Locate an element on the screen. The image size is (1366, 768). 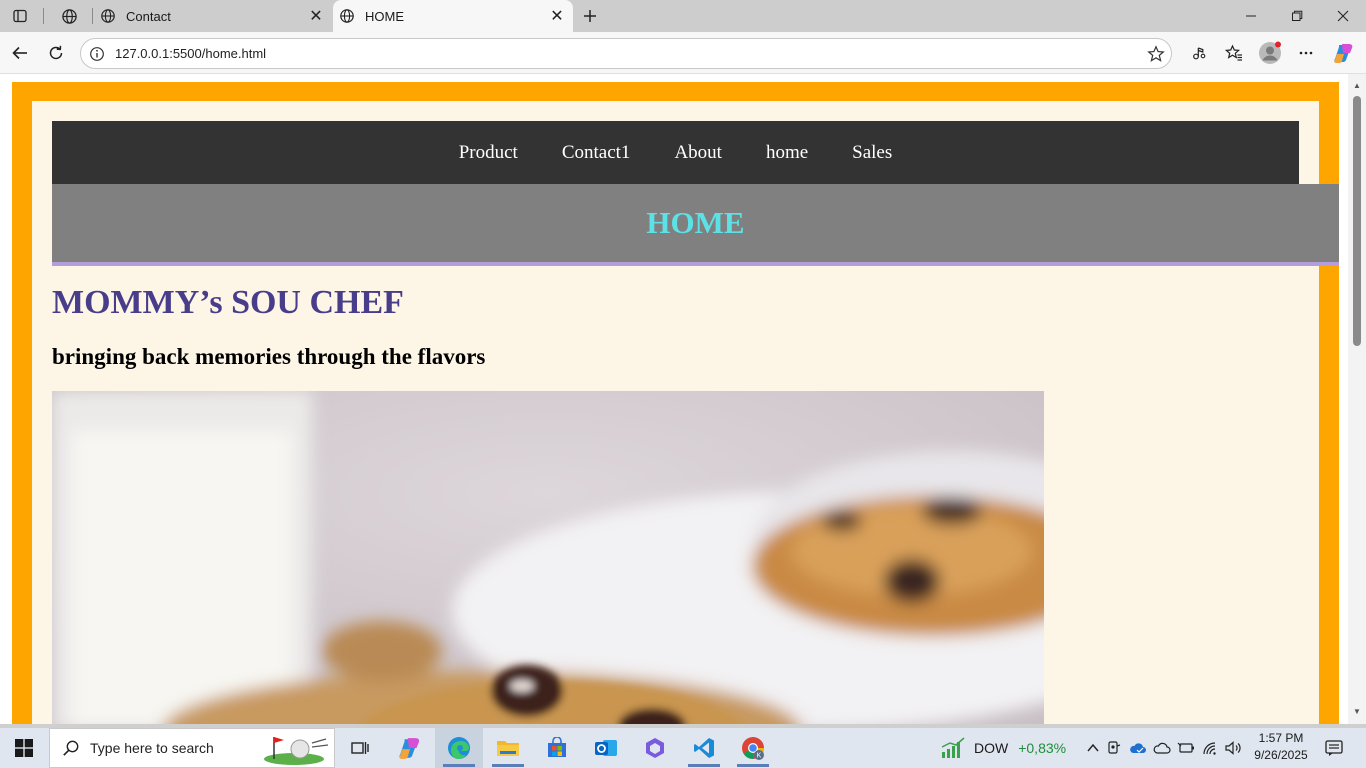
edge-taskbar-icon is located at coordinates (459, 748).